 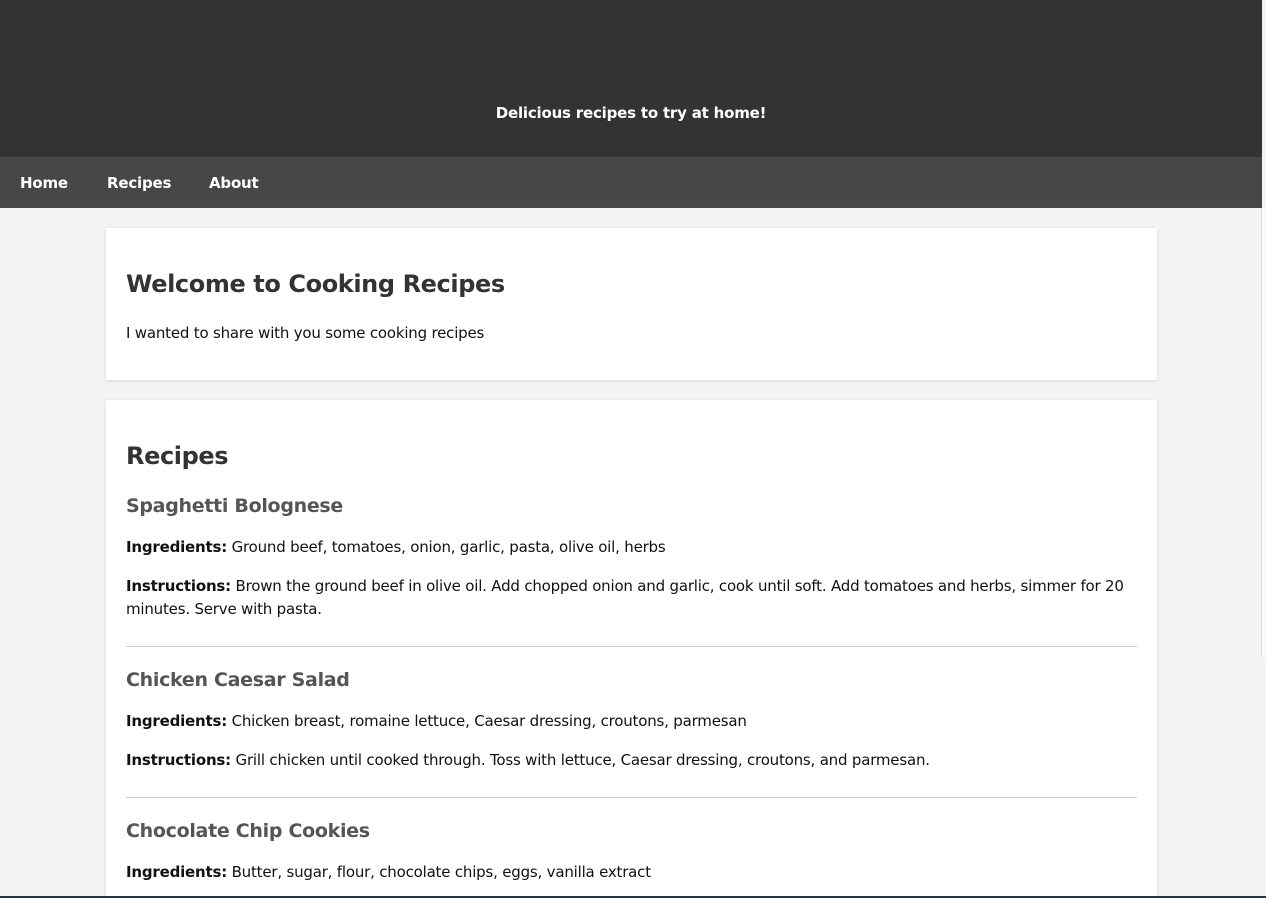 What do you see at coordinates (631, 182) in the screenshot?
I see `main-nav: Home Recipes About` at bounding box center [631, 182].